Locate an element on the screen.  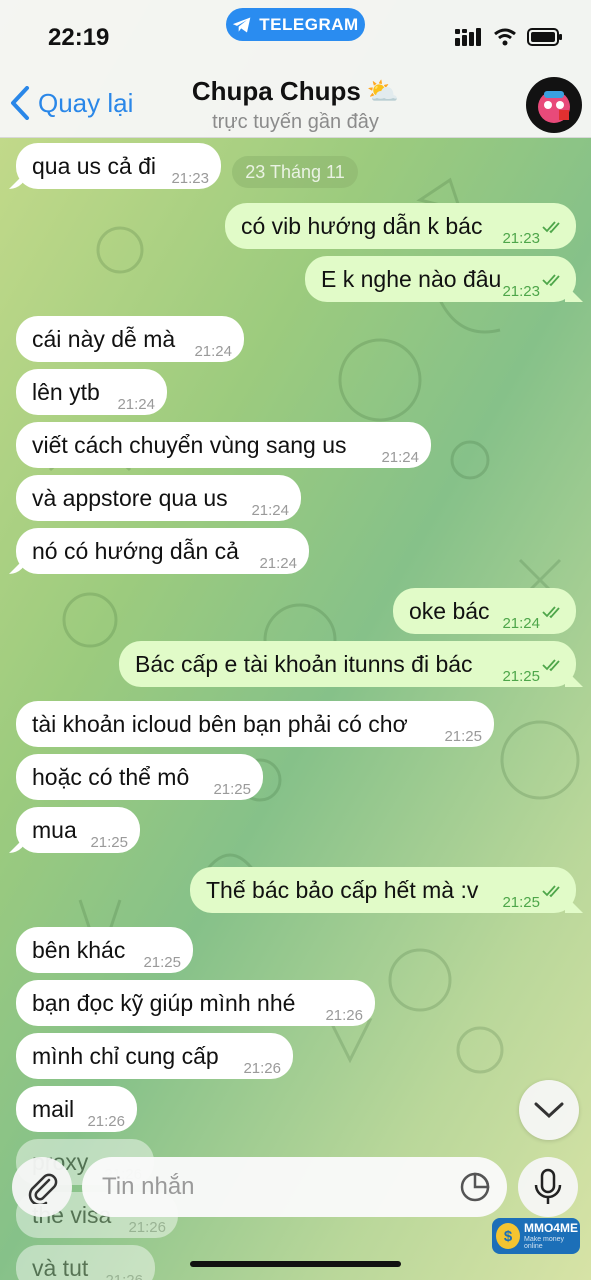
message-text: E k nghe nào đâu is located at coordinates (411, 279).